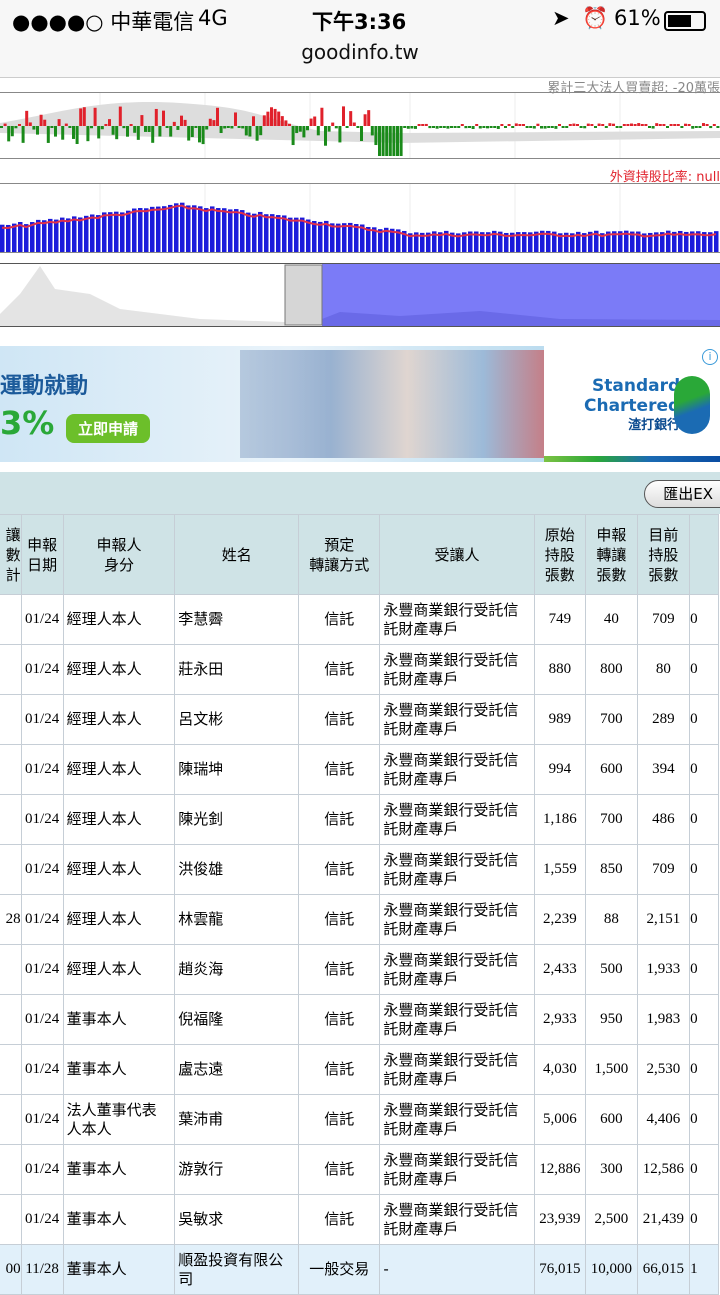  What do you see at coordinates (663, 669) in the screenshot?
I see `current-shares-cell: 80` at bounding box center [663, 669].